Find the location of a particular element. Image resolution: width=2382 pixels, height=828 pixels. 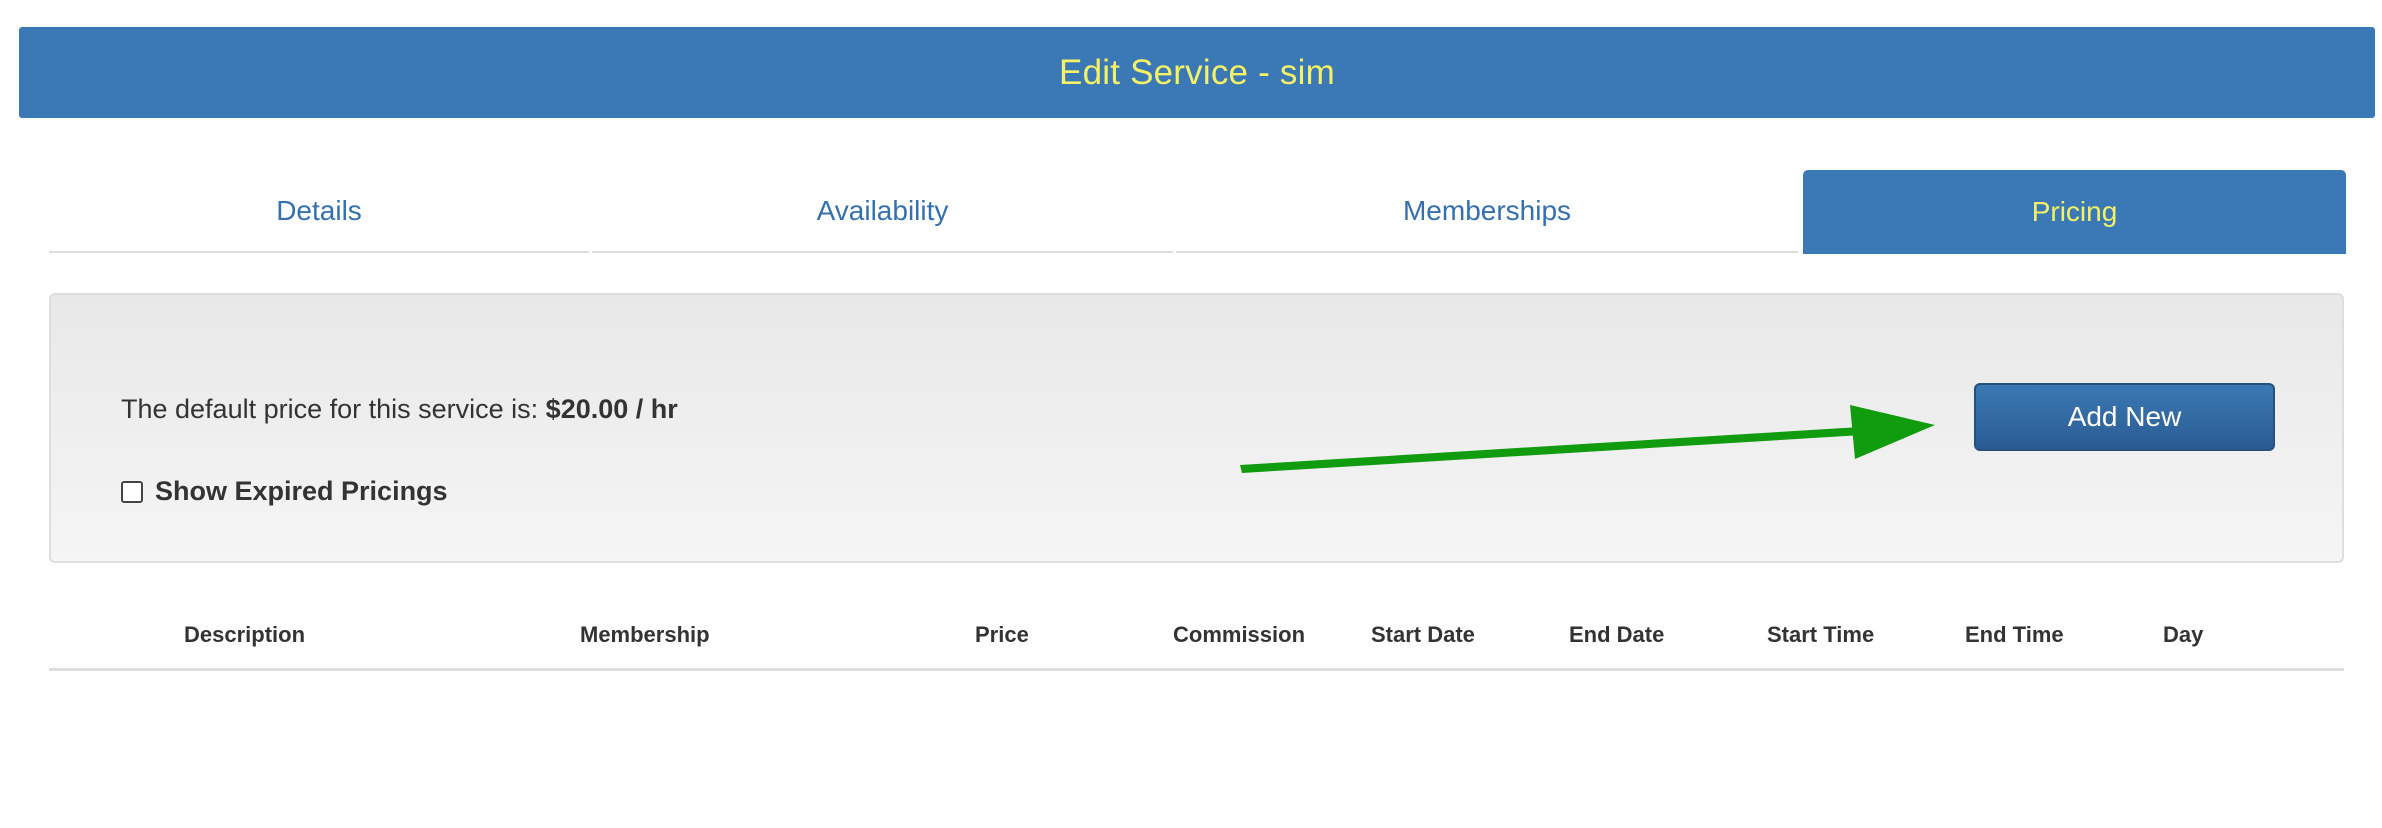

column-header-start-date: Start Date is located at coordinates (1423, 635).